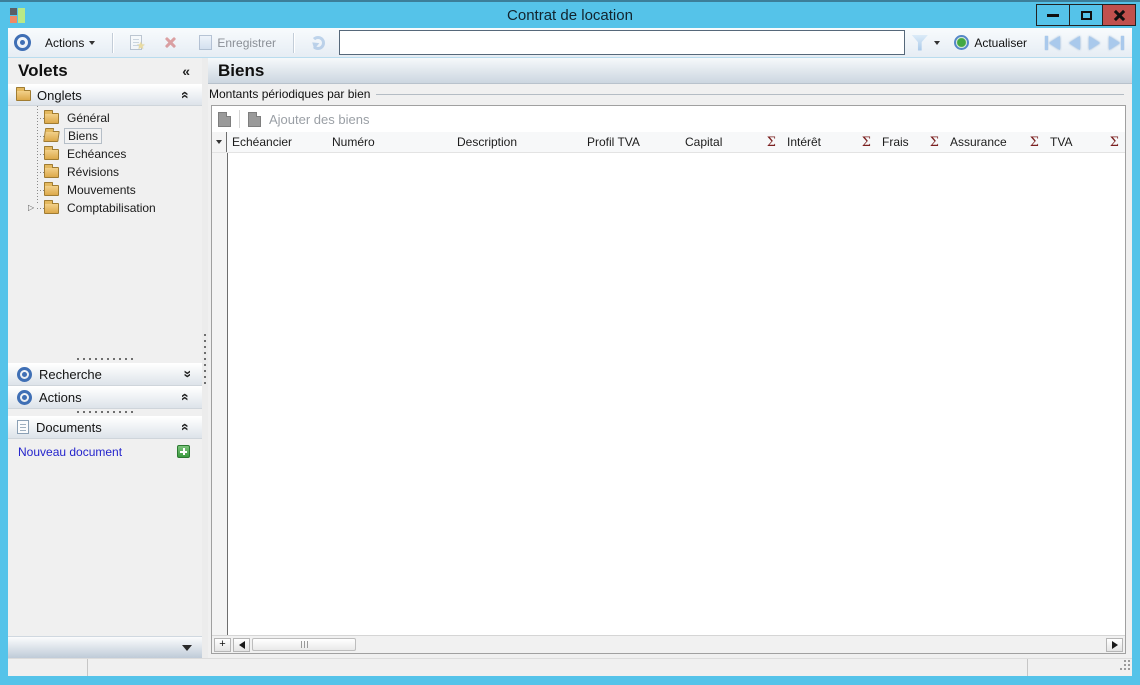 Image resolution: width=1140 pixels, height=685 pixels. What do you see at coordinates (92, 42) in the screenshot?
I see `chevron-down-icon` at bounding box center [92, 42].